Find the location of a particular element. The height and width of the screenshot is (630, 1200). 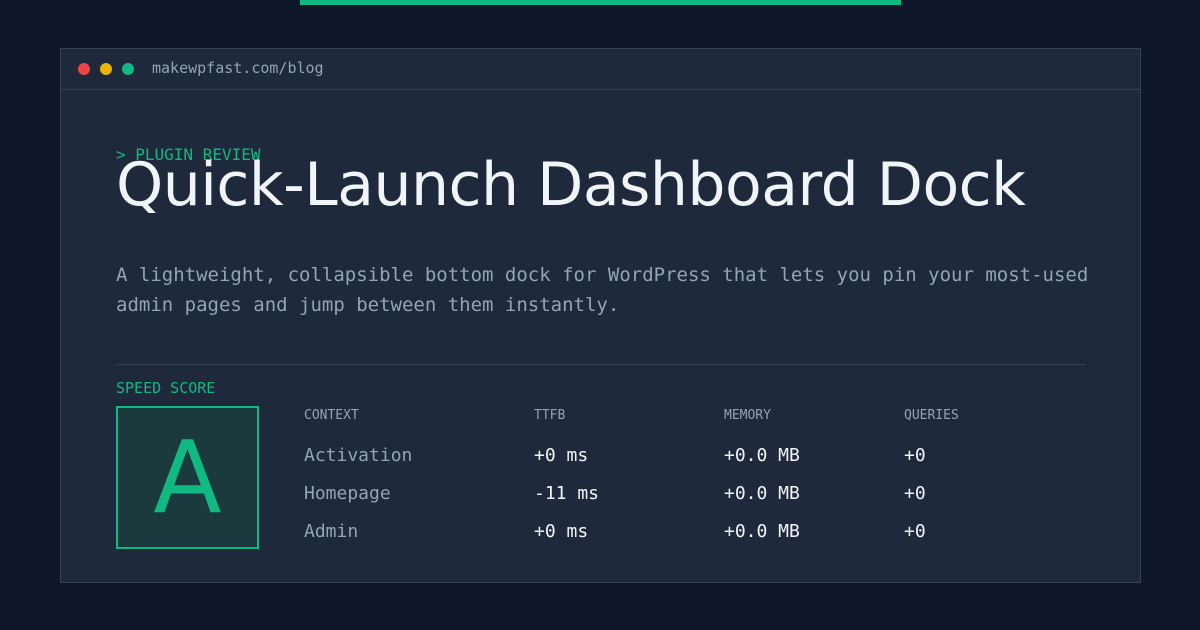

close-window-icon is located at coordinates (84, 69).